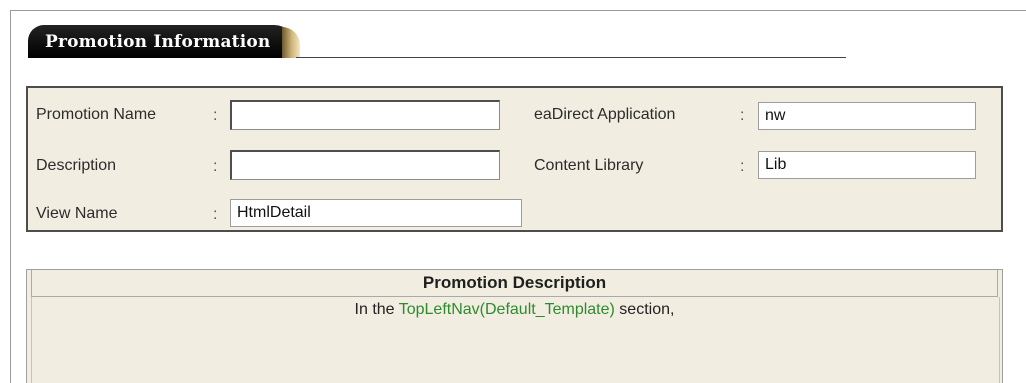 Image resolution: width=1026 pixels, height=383 pixels. Describe the element at coordinates (215, 115) in the screenshot. I see `promotion-name-colon: :` at that location.